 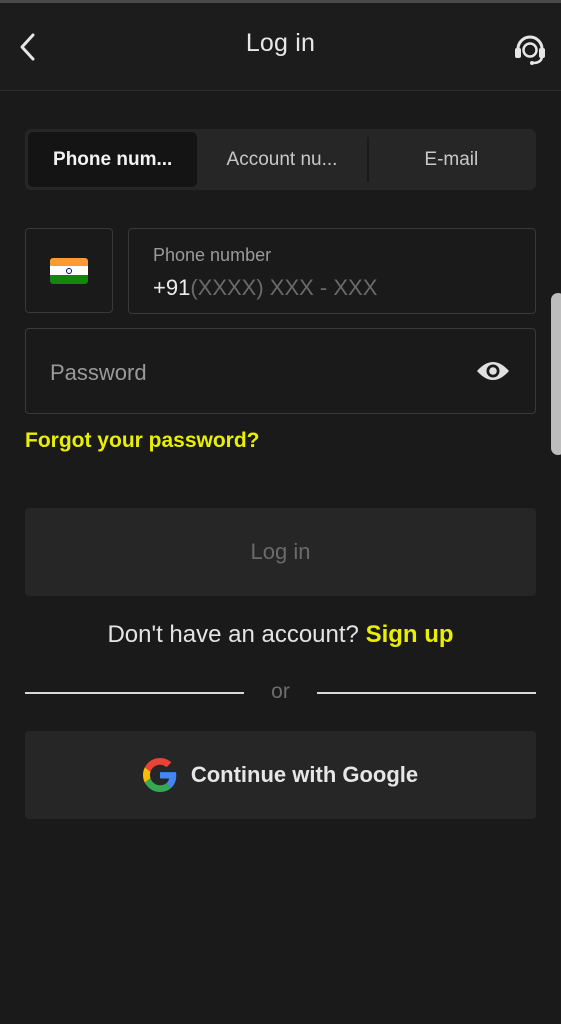 I want to click on eye-icon, so click(x=493, y=371).